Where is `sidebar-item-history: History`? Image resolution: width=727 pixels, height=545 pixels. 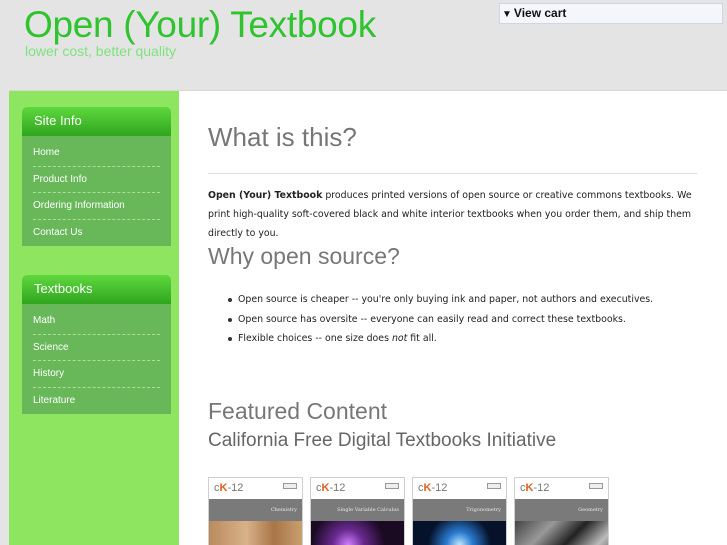
sidebar-item-history: History is located at coordinates (96, 374).